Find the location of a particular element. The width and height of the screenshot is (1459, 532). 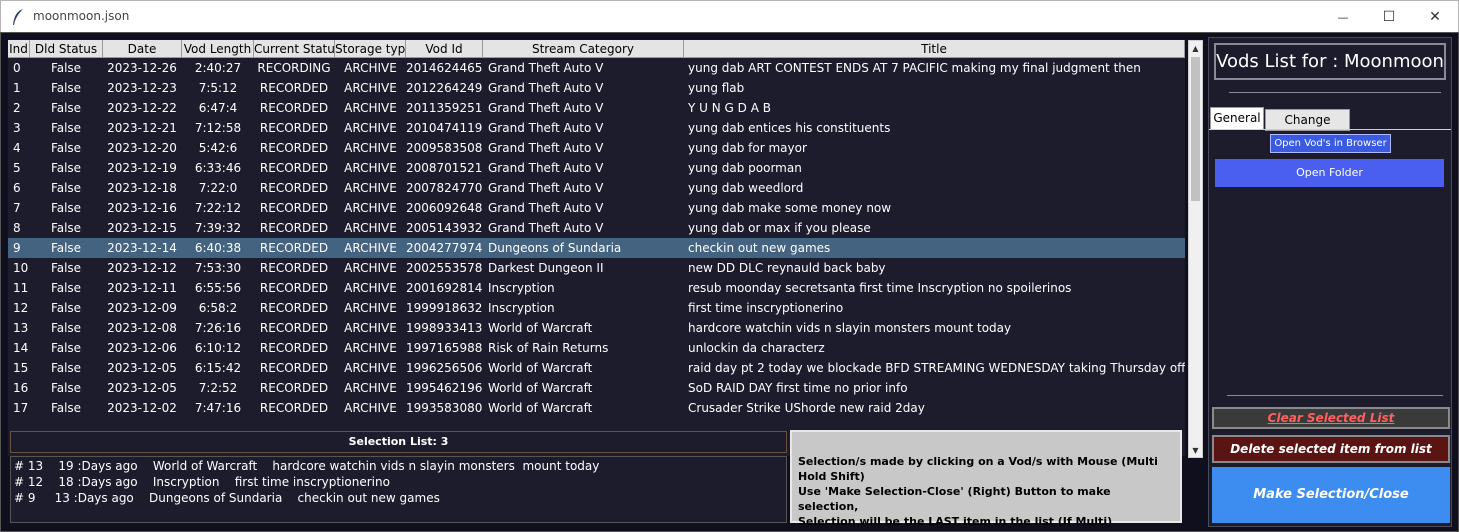

table-cell: Crusader Strike UShorde new raid 2day is located at coordinates (806, 408).